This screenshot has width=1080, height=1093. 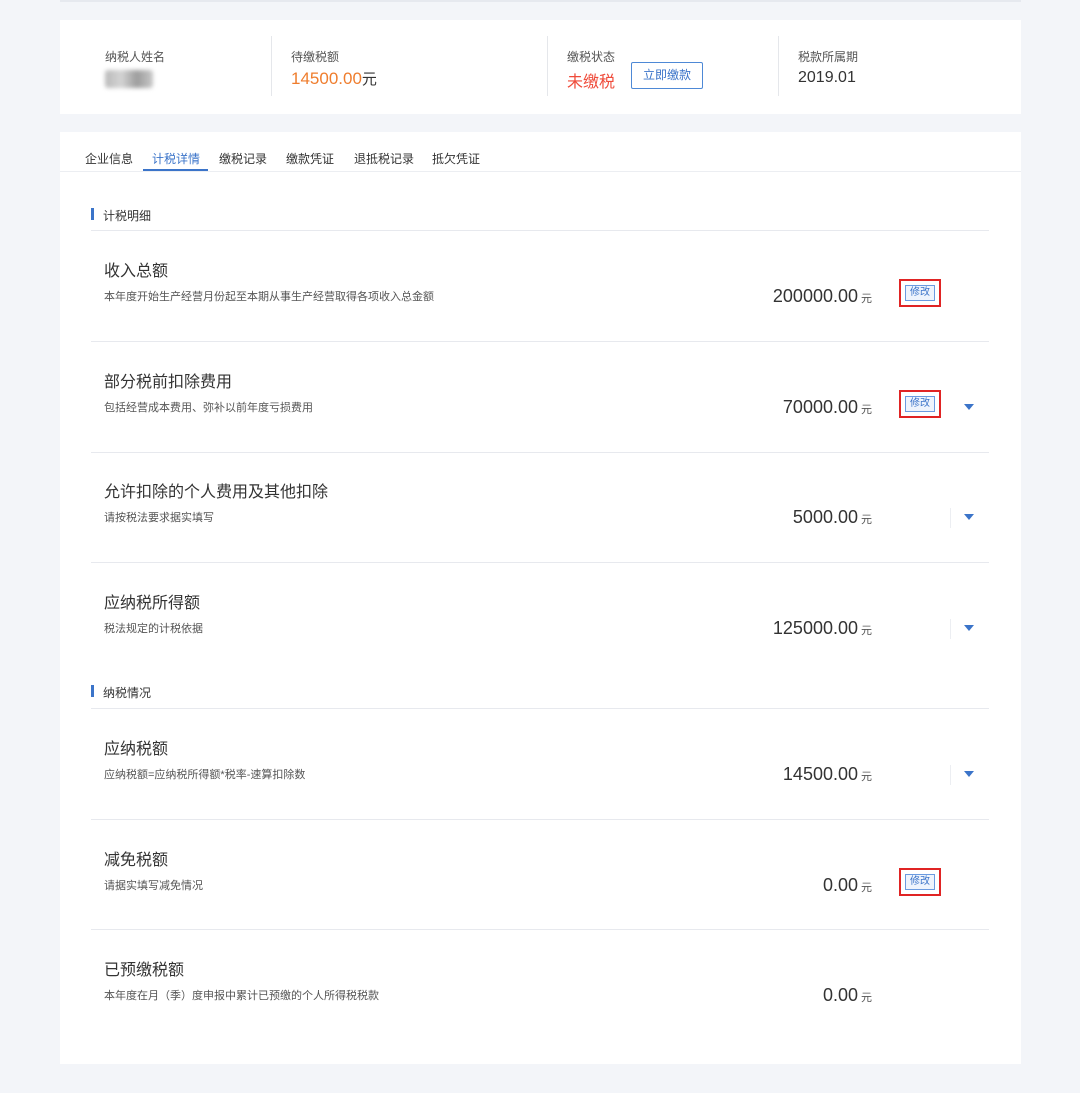 What do you see at coordinates (175, 170) in the screenshot?
I see `active-tab-indicator` at bounding box center [175, 170].